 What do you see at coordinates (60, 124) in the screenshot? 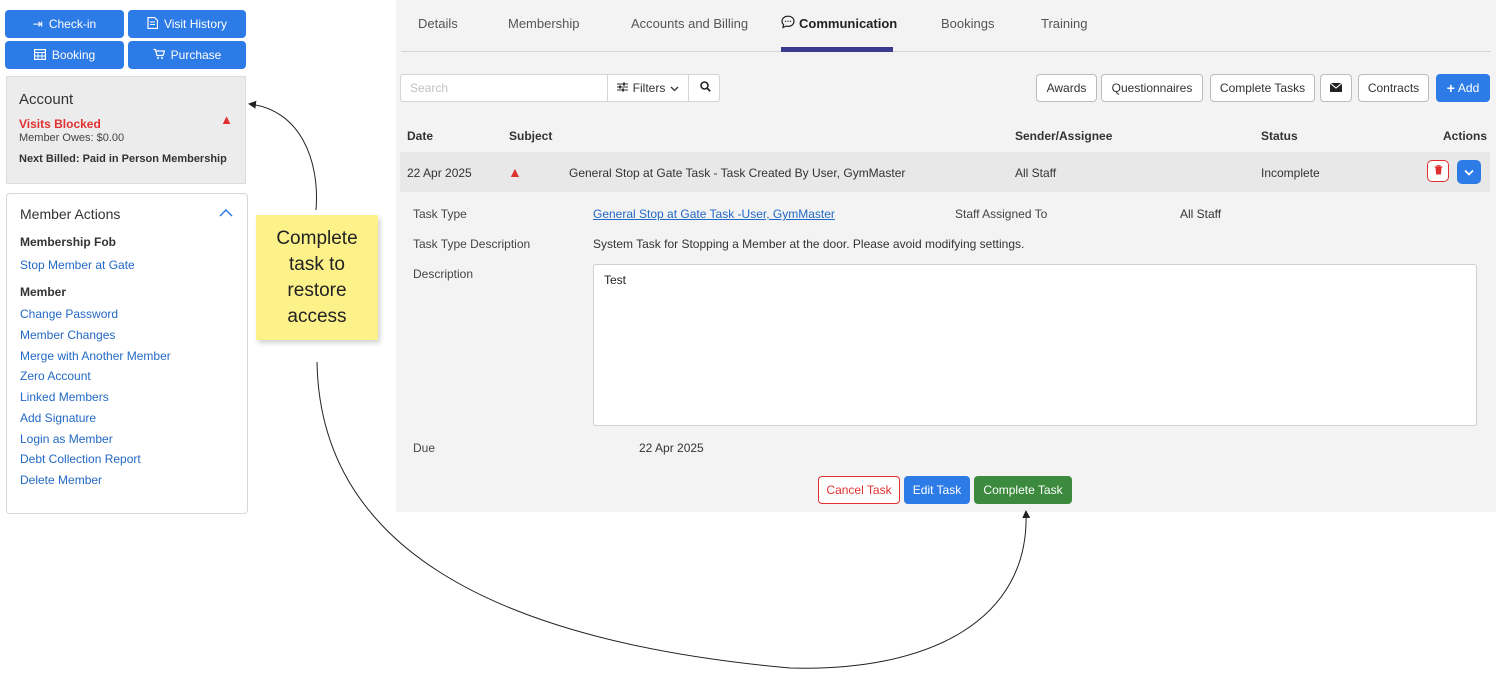
I see `visits-blocked-status: Visits Blocked` at bounding box center [60, 124].